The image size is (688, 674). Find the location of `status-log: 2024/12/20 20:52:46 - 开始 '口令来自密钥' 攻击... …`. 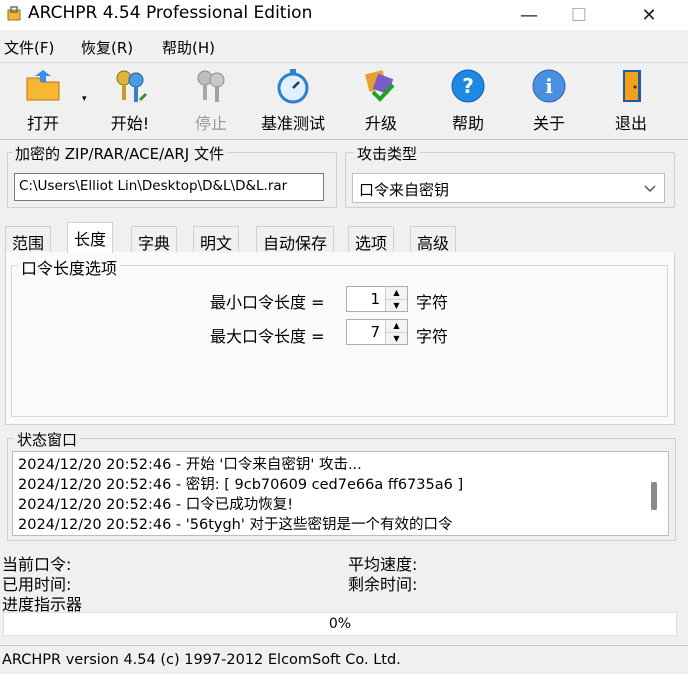

status-log: 2024/12/20 20:52:46 - 开始 '口令来自密钥' 攻击... … is located at coordinates (340, 493).